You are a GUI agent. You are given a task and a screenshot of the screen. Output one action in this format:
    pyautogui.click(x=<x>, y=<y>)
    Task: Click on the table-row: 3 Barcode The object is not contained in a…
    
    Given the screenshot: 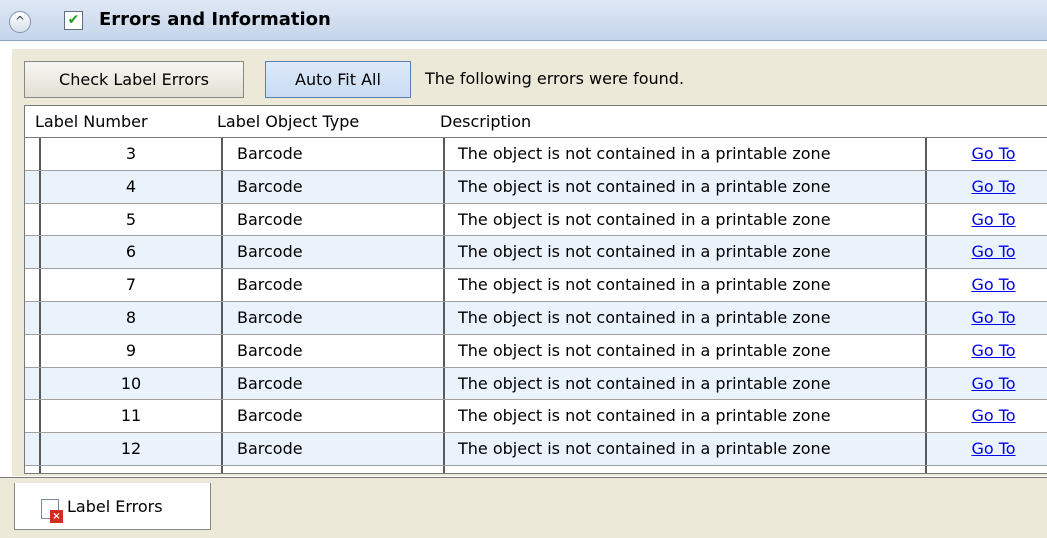 What is the action you would take?
    pyautogui.click(x=536, y=154)
    